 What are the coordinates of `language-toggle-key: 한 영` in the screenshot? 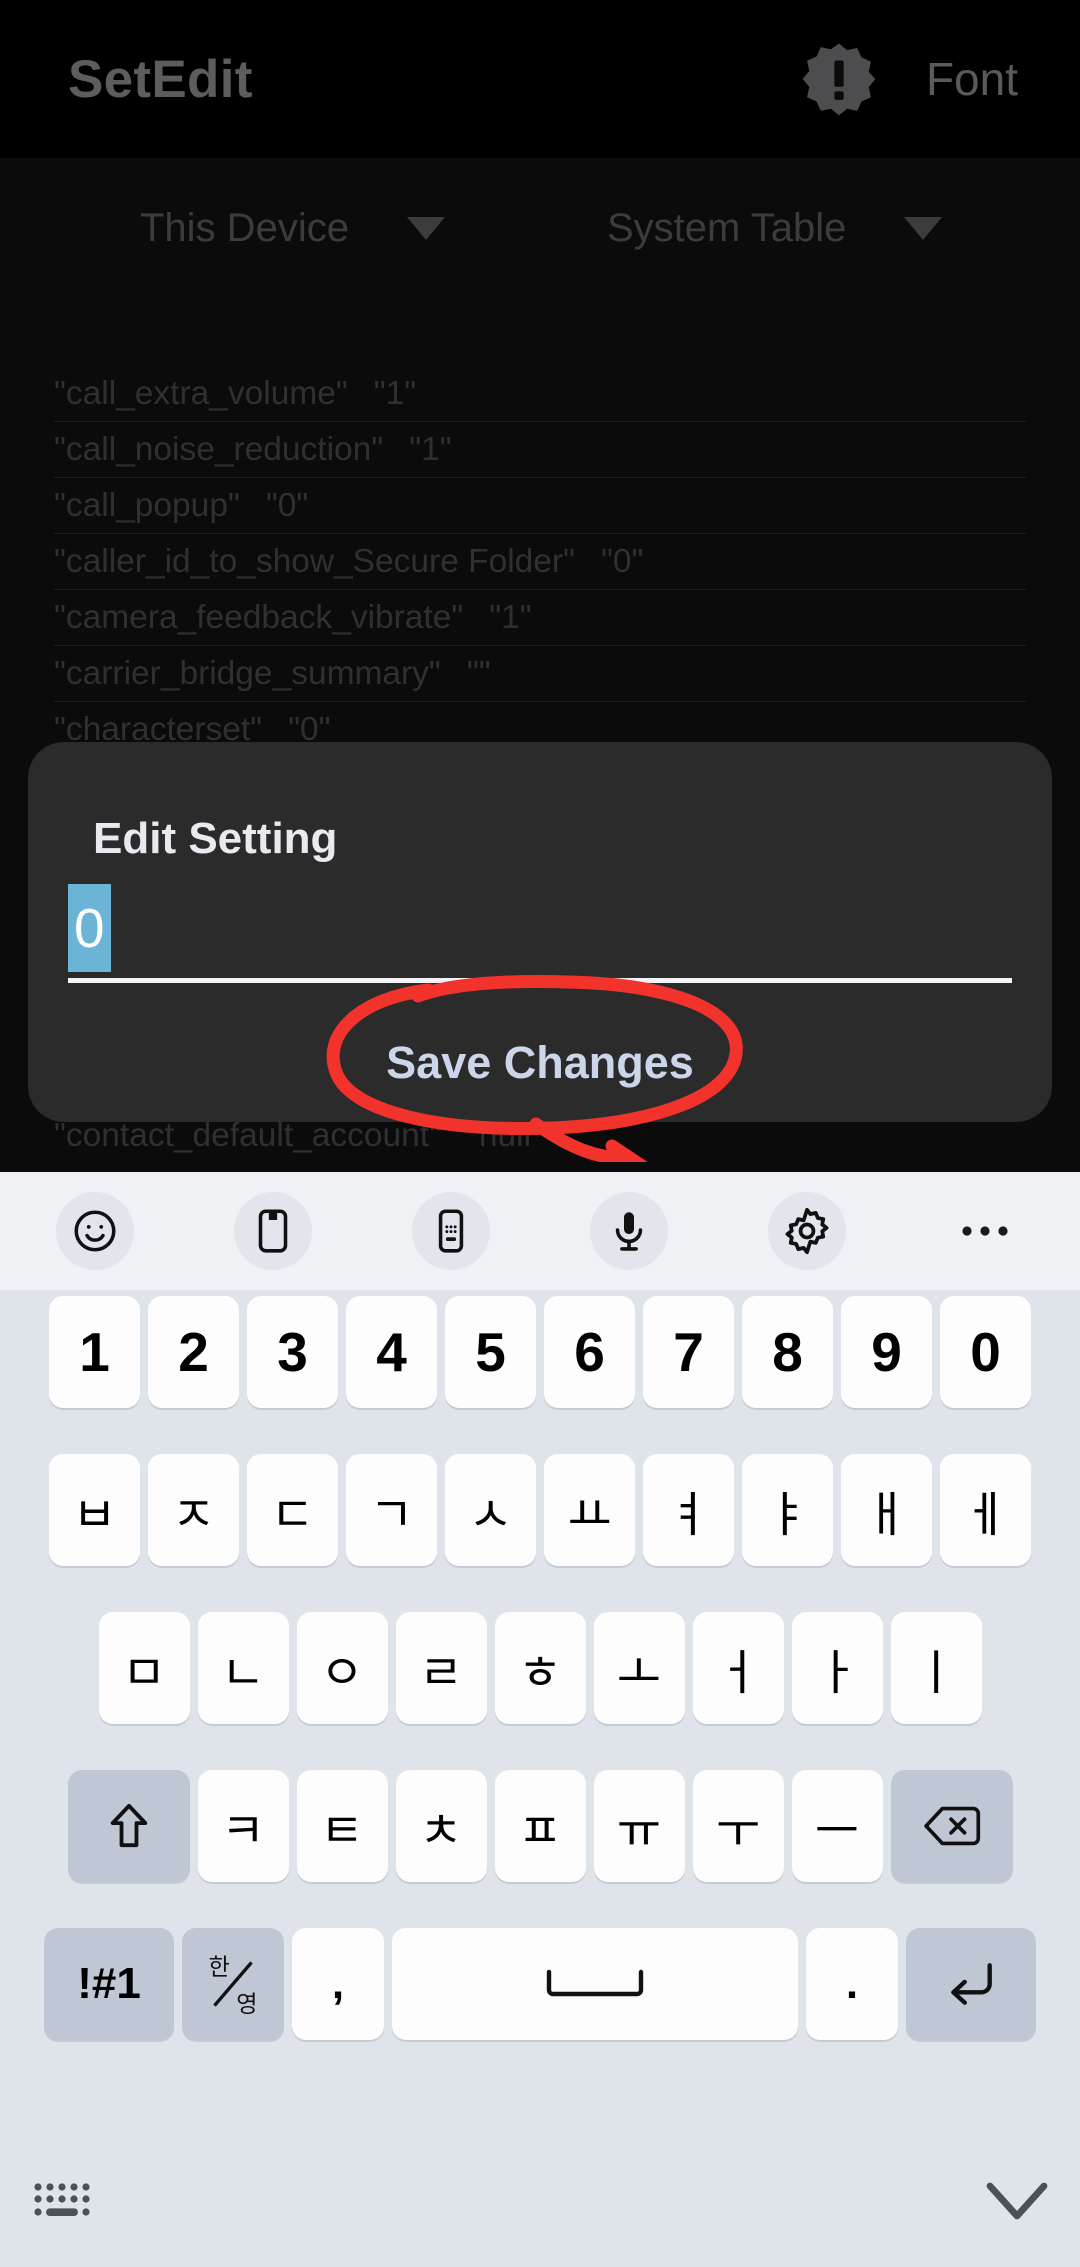 It's located at (233, 1984).